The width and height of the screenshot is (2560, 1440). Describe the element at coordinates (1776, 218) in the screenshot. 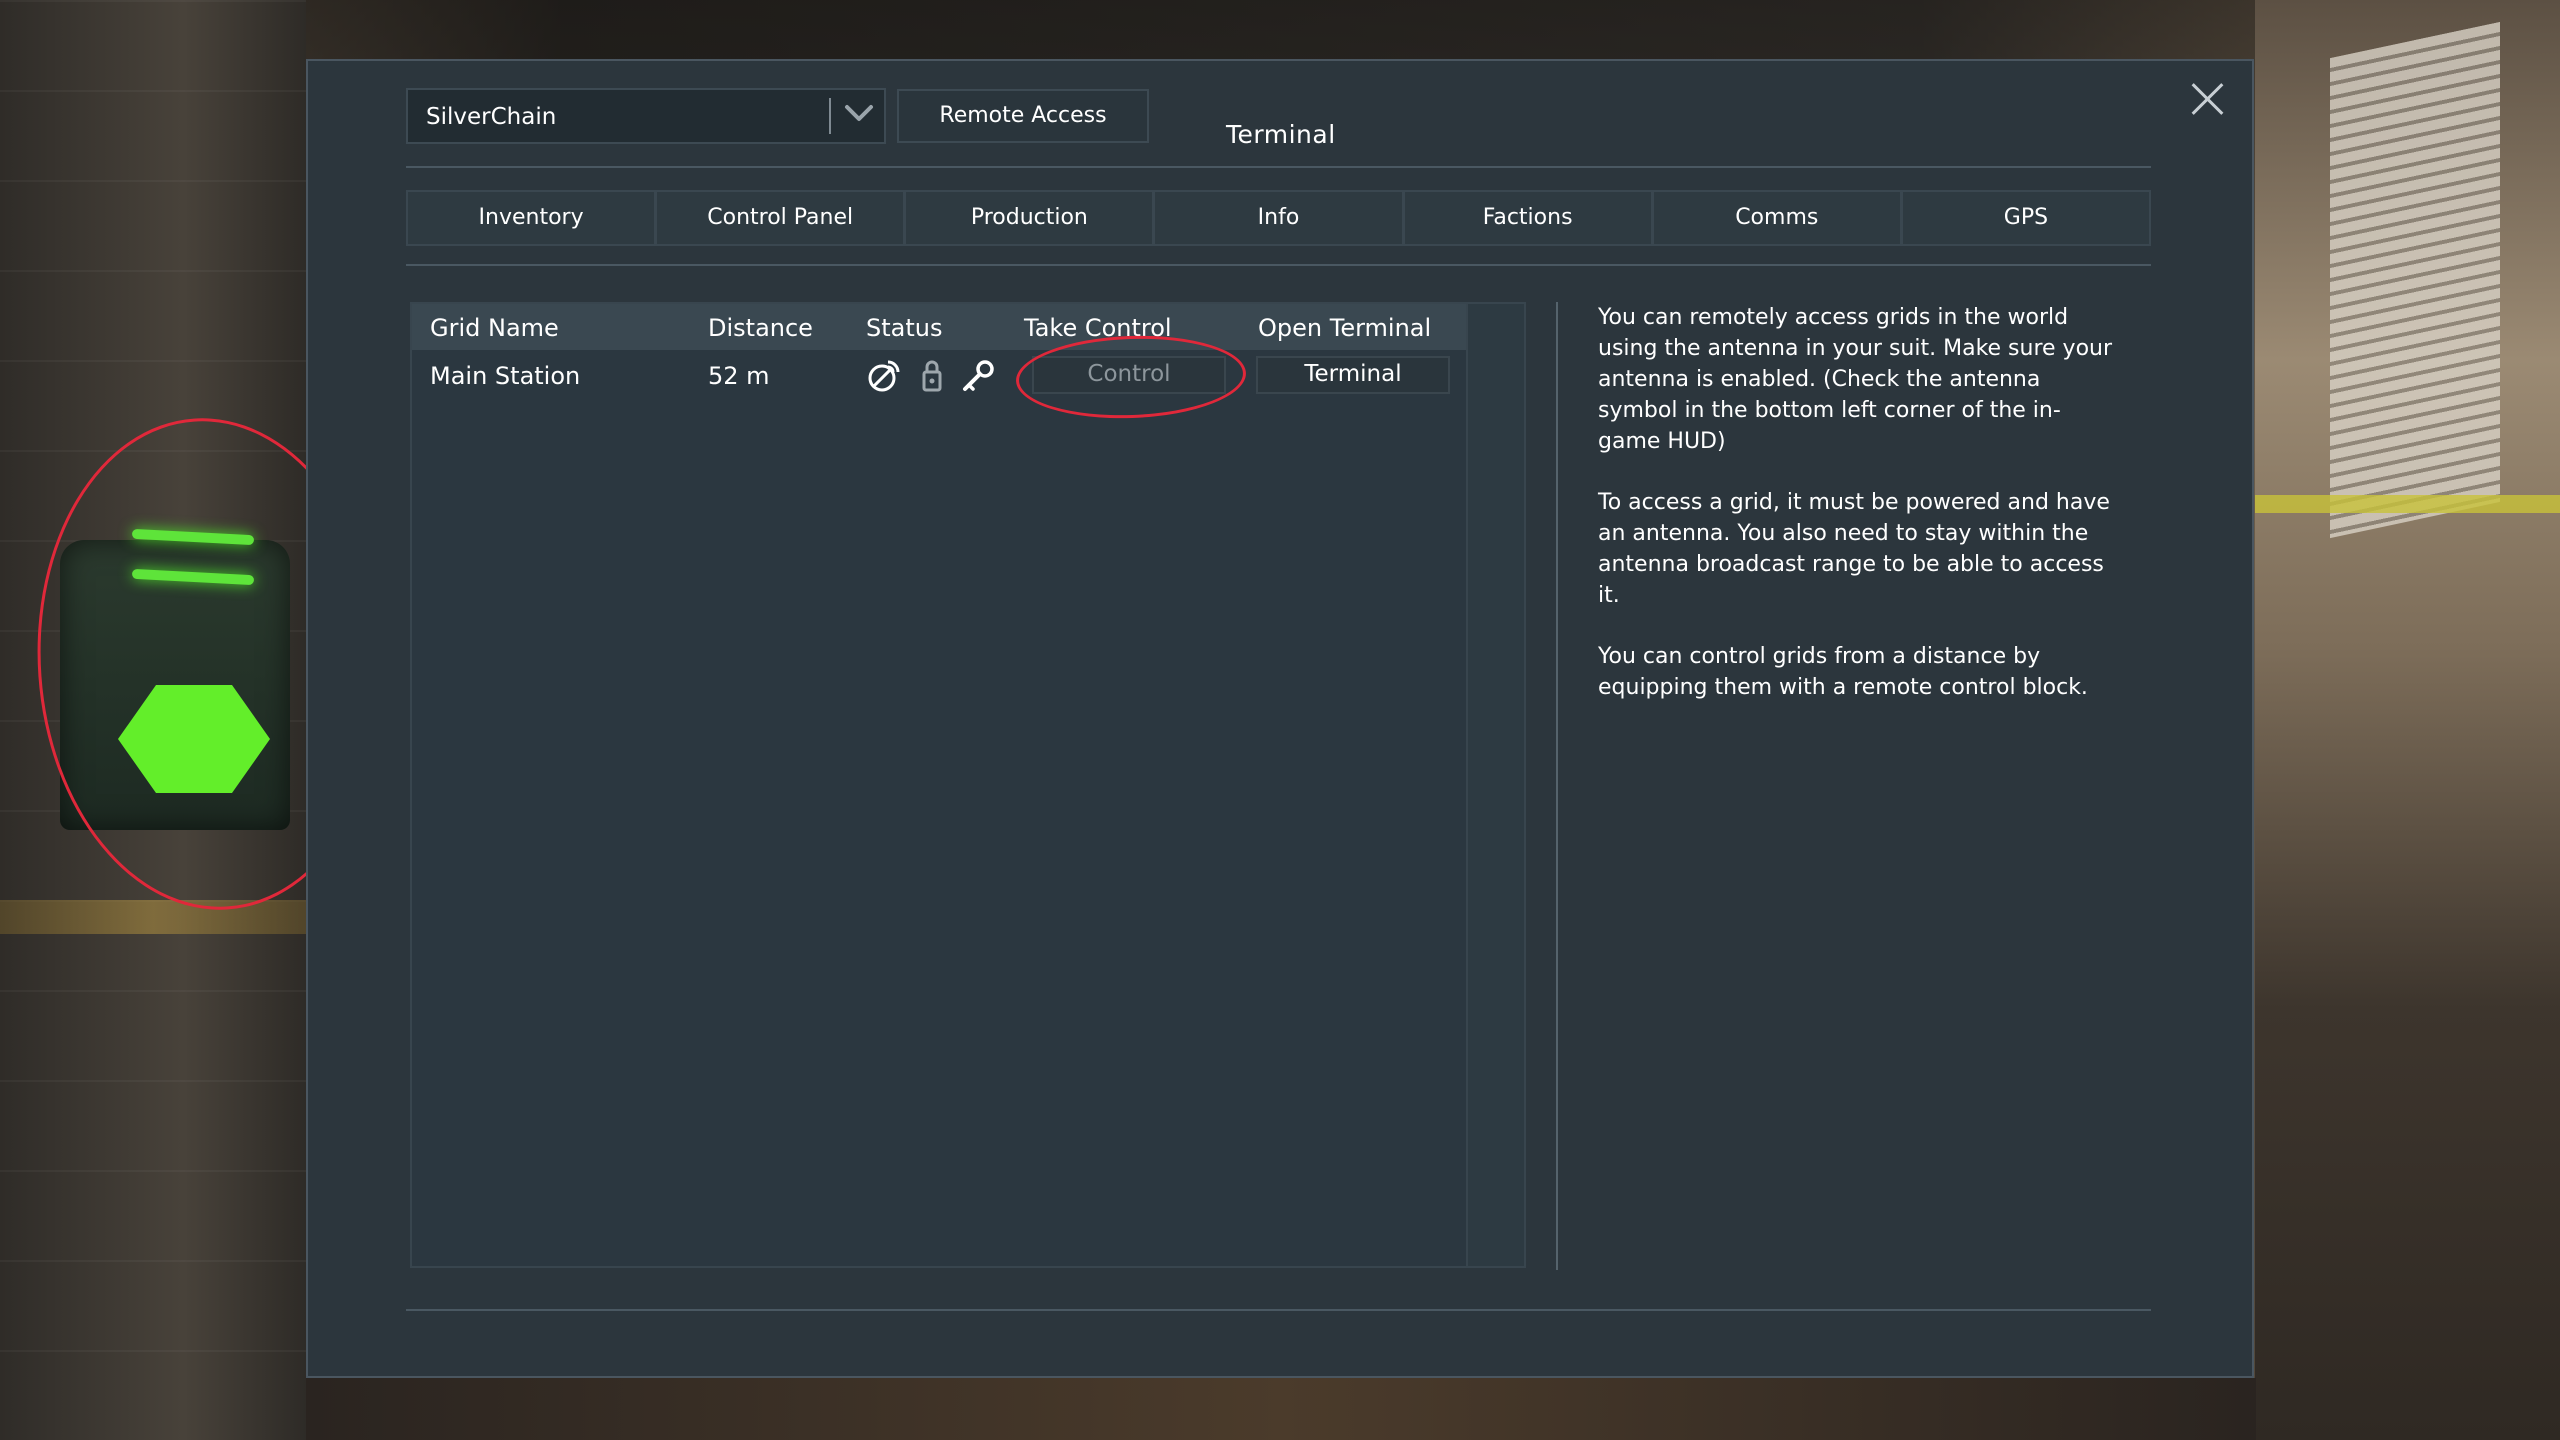

I see `tab-comms: Comms` at that location.